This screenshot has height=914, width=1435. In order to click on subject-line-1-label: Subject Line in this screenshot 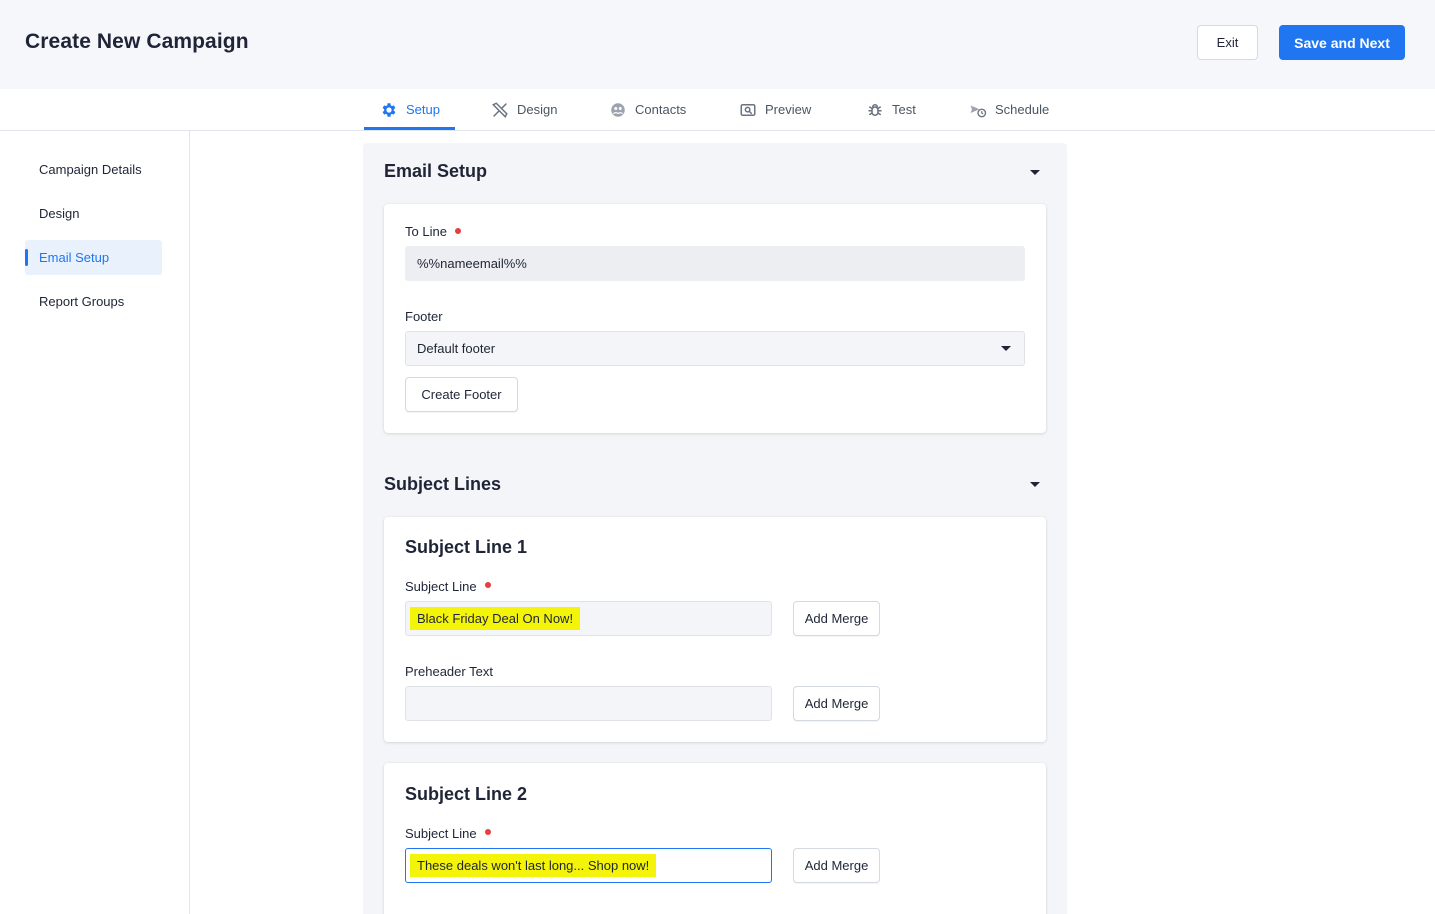, I will do `click(441, 586)`.